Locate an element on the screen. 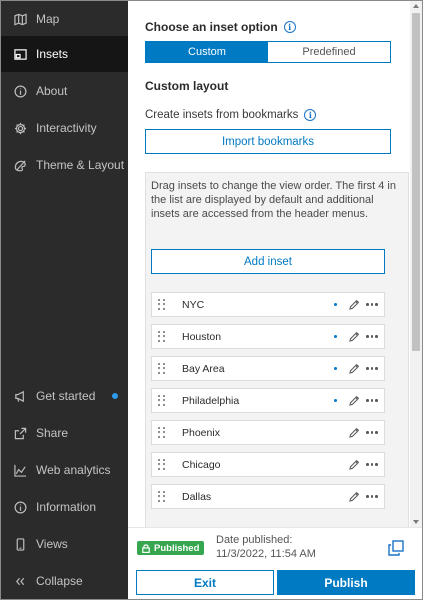 This screenshot has width=423, height=600. sidebar-item-label: Theme & Layout is located at coordinates (80, 165).